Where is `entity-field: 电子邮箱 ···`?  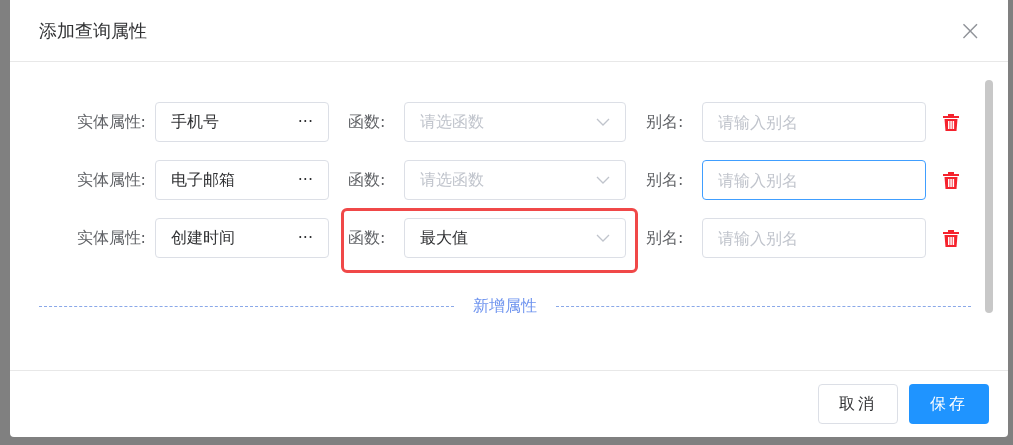
entity-field: 电子邮箱 ··· is located at coordinates (242, 180).